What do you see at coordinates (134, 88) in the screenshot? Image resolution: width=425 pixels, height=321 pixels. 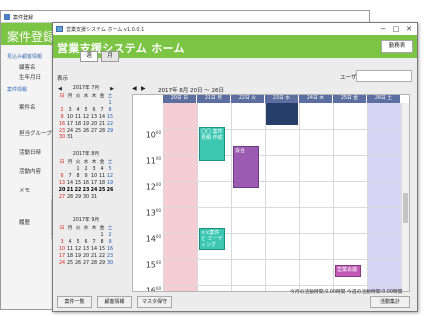 I see `prev-week-icon: ◀` at bounding box center [134, 88].